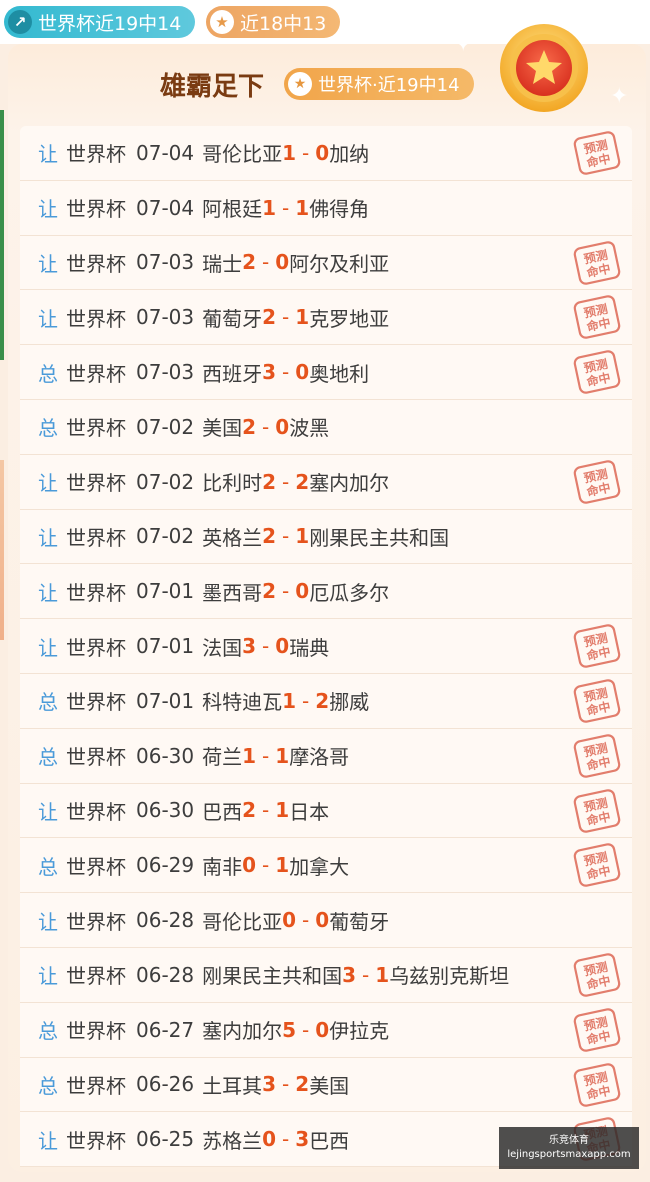  I want to click on match-date: 06-28, so click(165, 920).